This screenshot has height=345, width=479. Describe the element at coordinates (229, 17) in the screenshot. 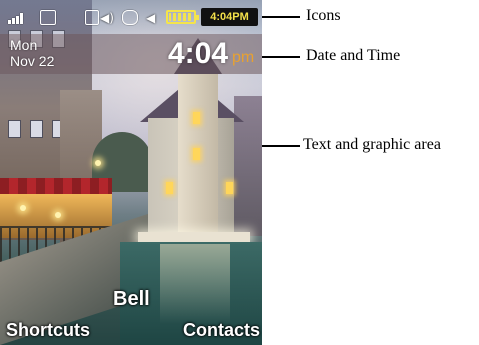

I see `status-clock: 4:04PM` at that location.